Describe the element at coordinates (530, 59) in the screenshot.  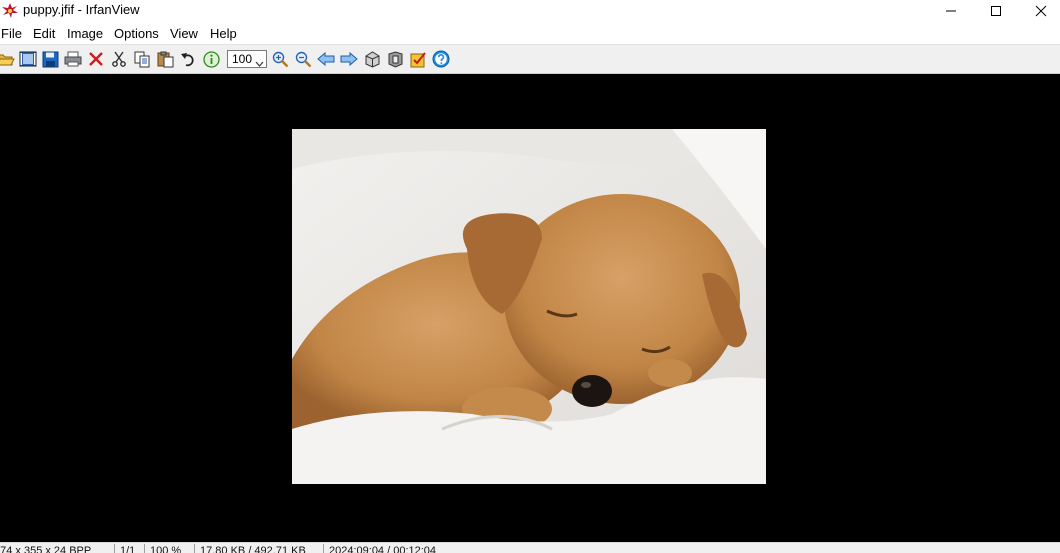
I see `toolbar: 100` at that location.